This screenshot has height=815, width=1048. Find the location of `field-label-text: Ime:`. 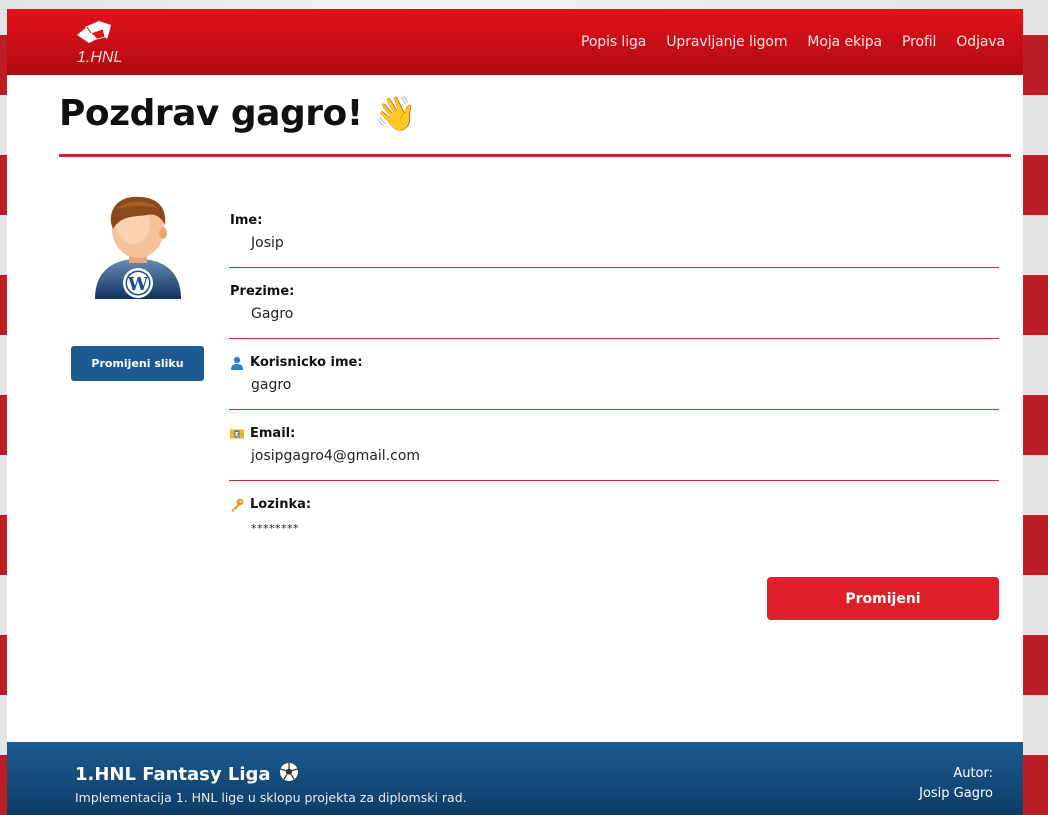

field-label-text: Ime: is located at coordinates (246, 220).